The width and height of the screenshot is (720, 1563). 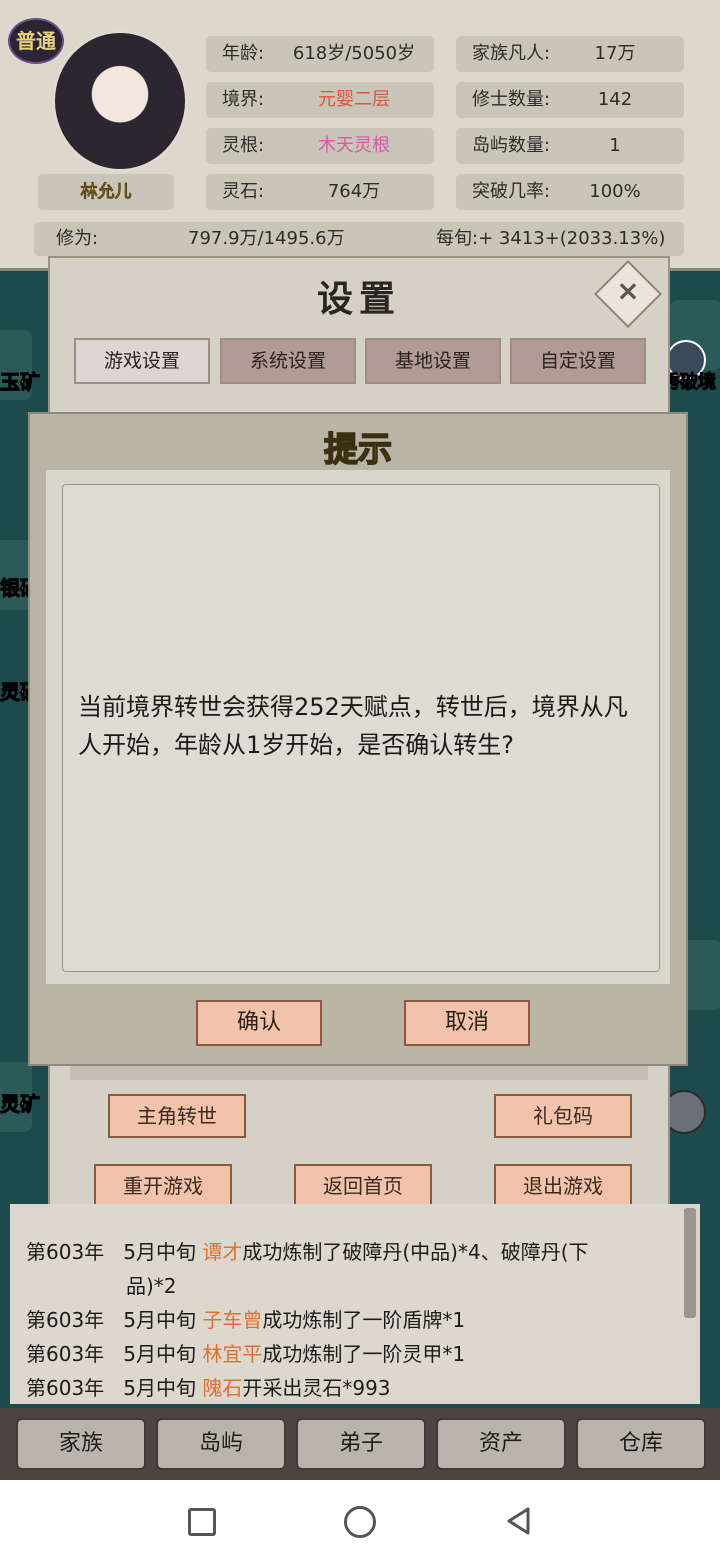 What do you see at coordinates (221, 1444) in the screenshot?
I see `nav-islands: 岛屿` at bounding box center [221, 1444].